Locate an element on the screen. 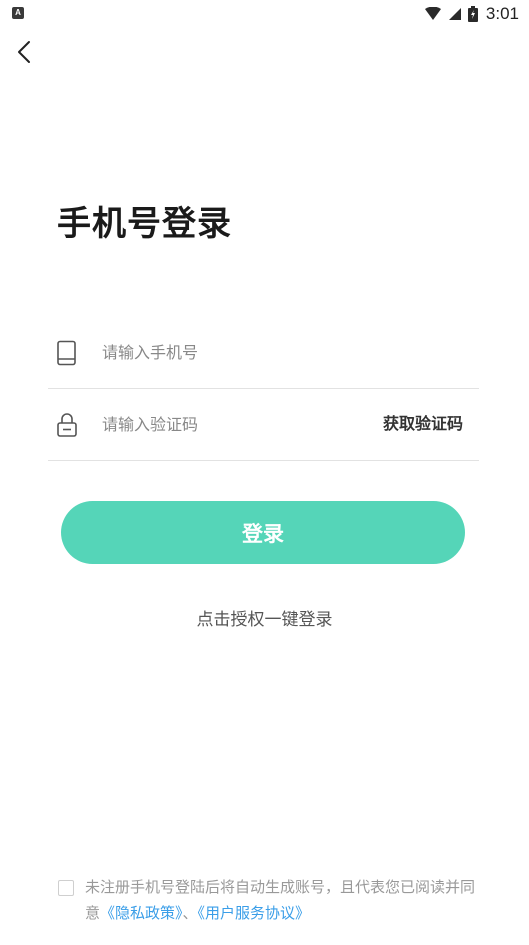 This screenshot has height=945, width=529. status-bar: A 3:01 is located at coordinates (264, 15).